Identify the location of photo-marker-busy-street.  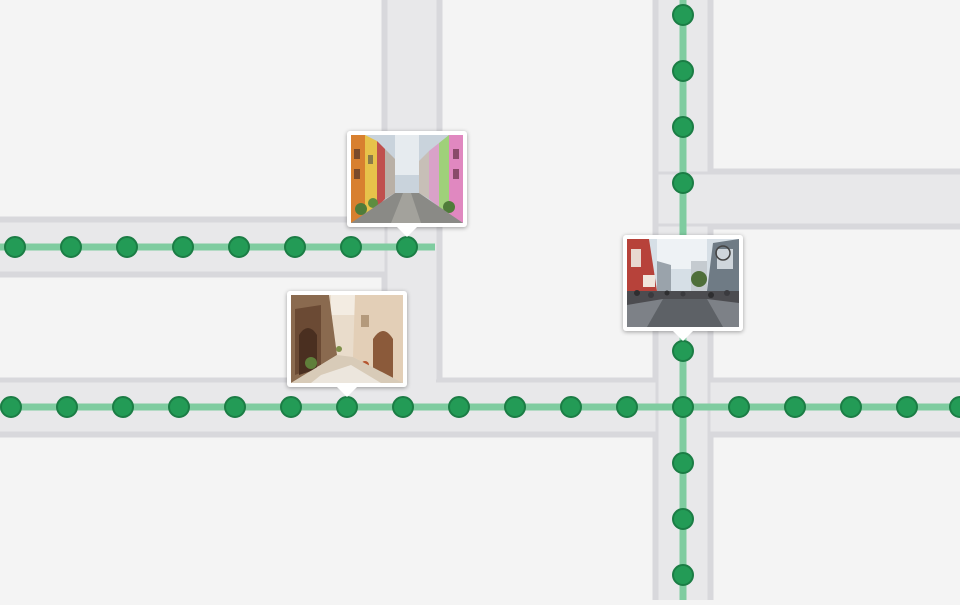
(683, 288).